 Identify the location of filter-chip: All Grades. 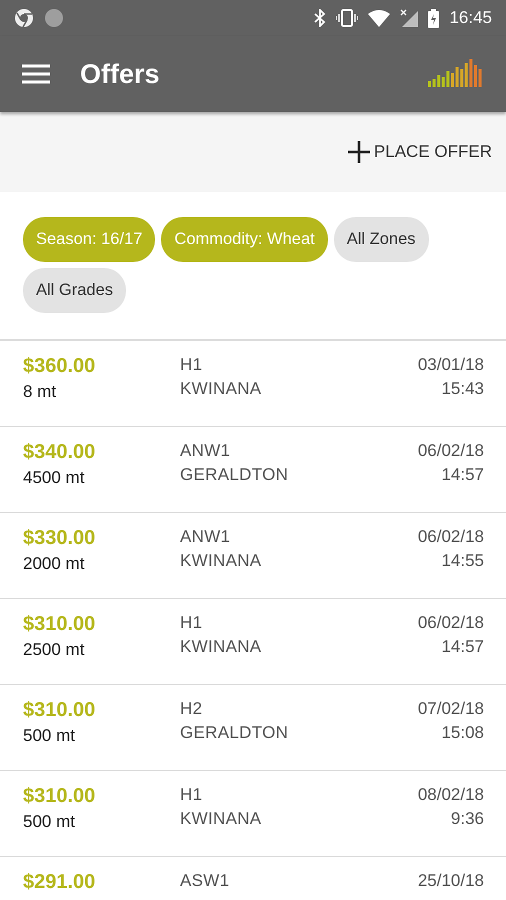
(74, 290).